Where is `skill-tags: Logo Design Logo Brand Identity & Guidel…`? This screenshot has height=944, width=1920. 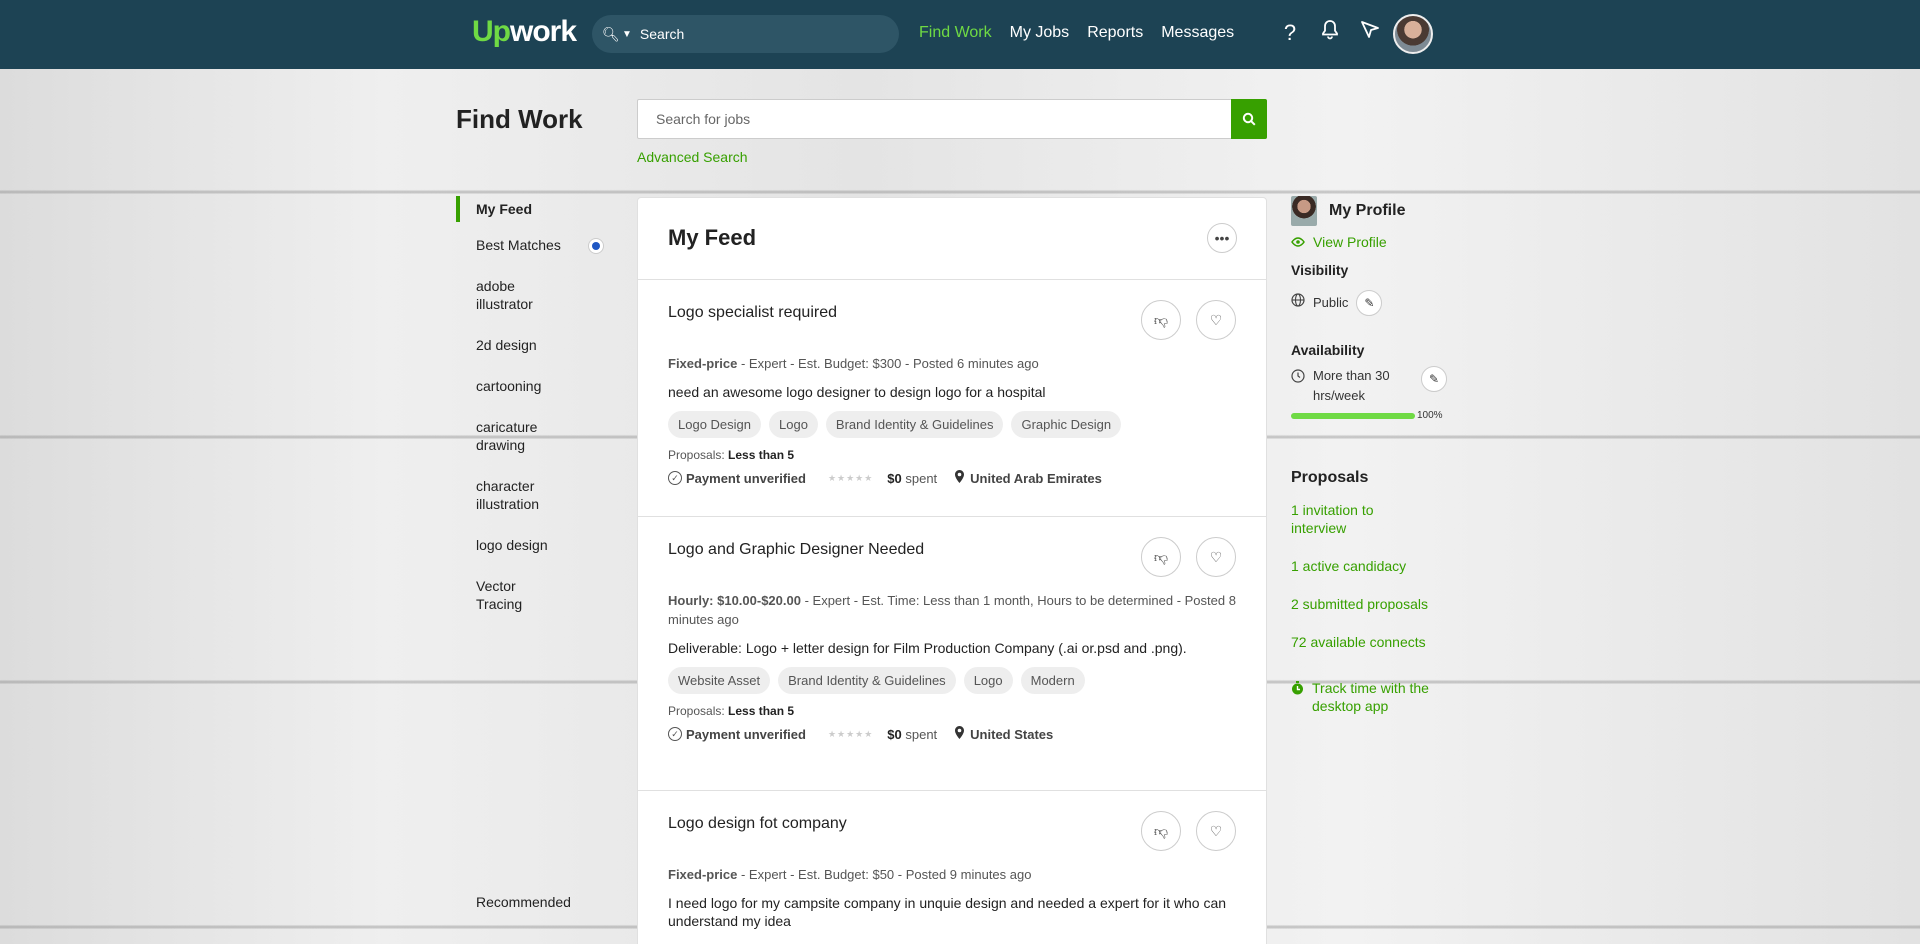
skill-tags: Logo Design Logo Brand Identity & Guidel… is located at coordinates (952, 424).